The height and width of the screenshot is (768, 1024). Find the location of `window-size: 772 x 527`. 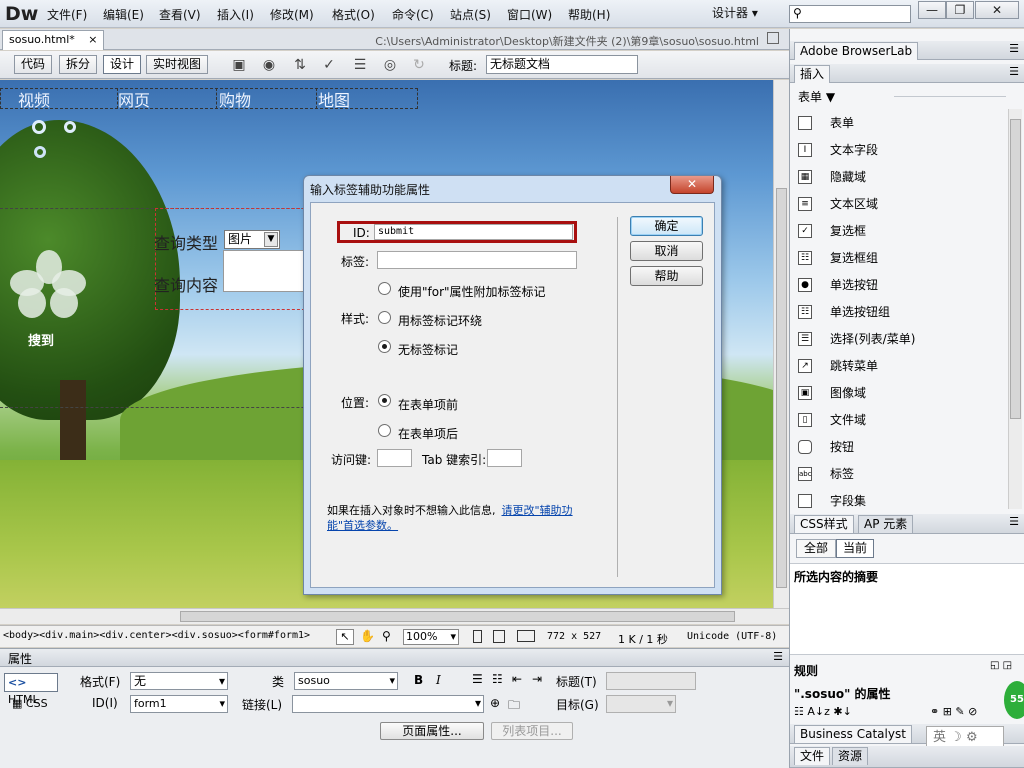

window-size: 772 x 527 is located at coordinates (574, 636).